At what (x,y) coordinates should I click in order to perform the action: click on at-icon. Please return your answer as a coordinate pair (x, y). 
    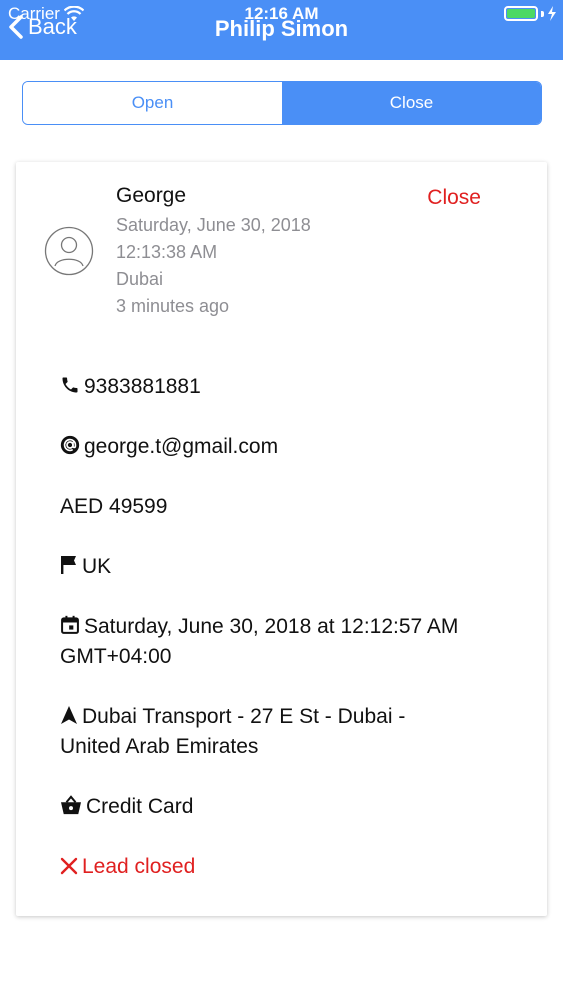
    Looking at the image, I should click on (70, 445).